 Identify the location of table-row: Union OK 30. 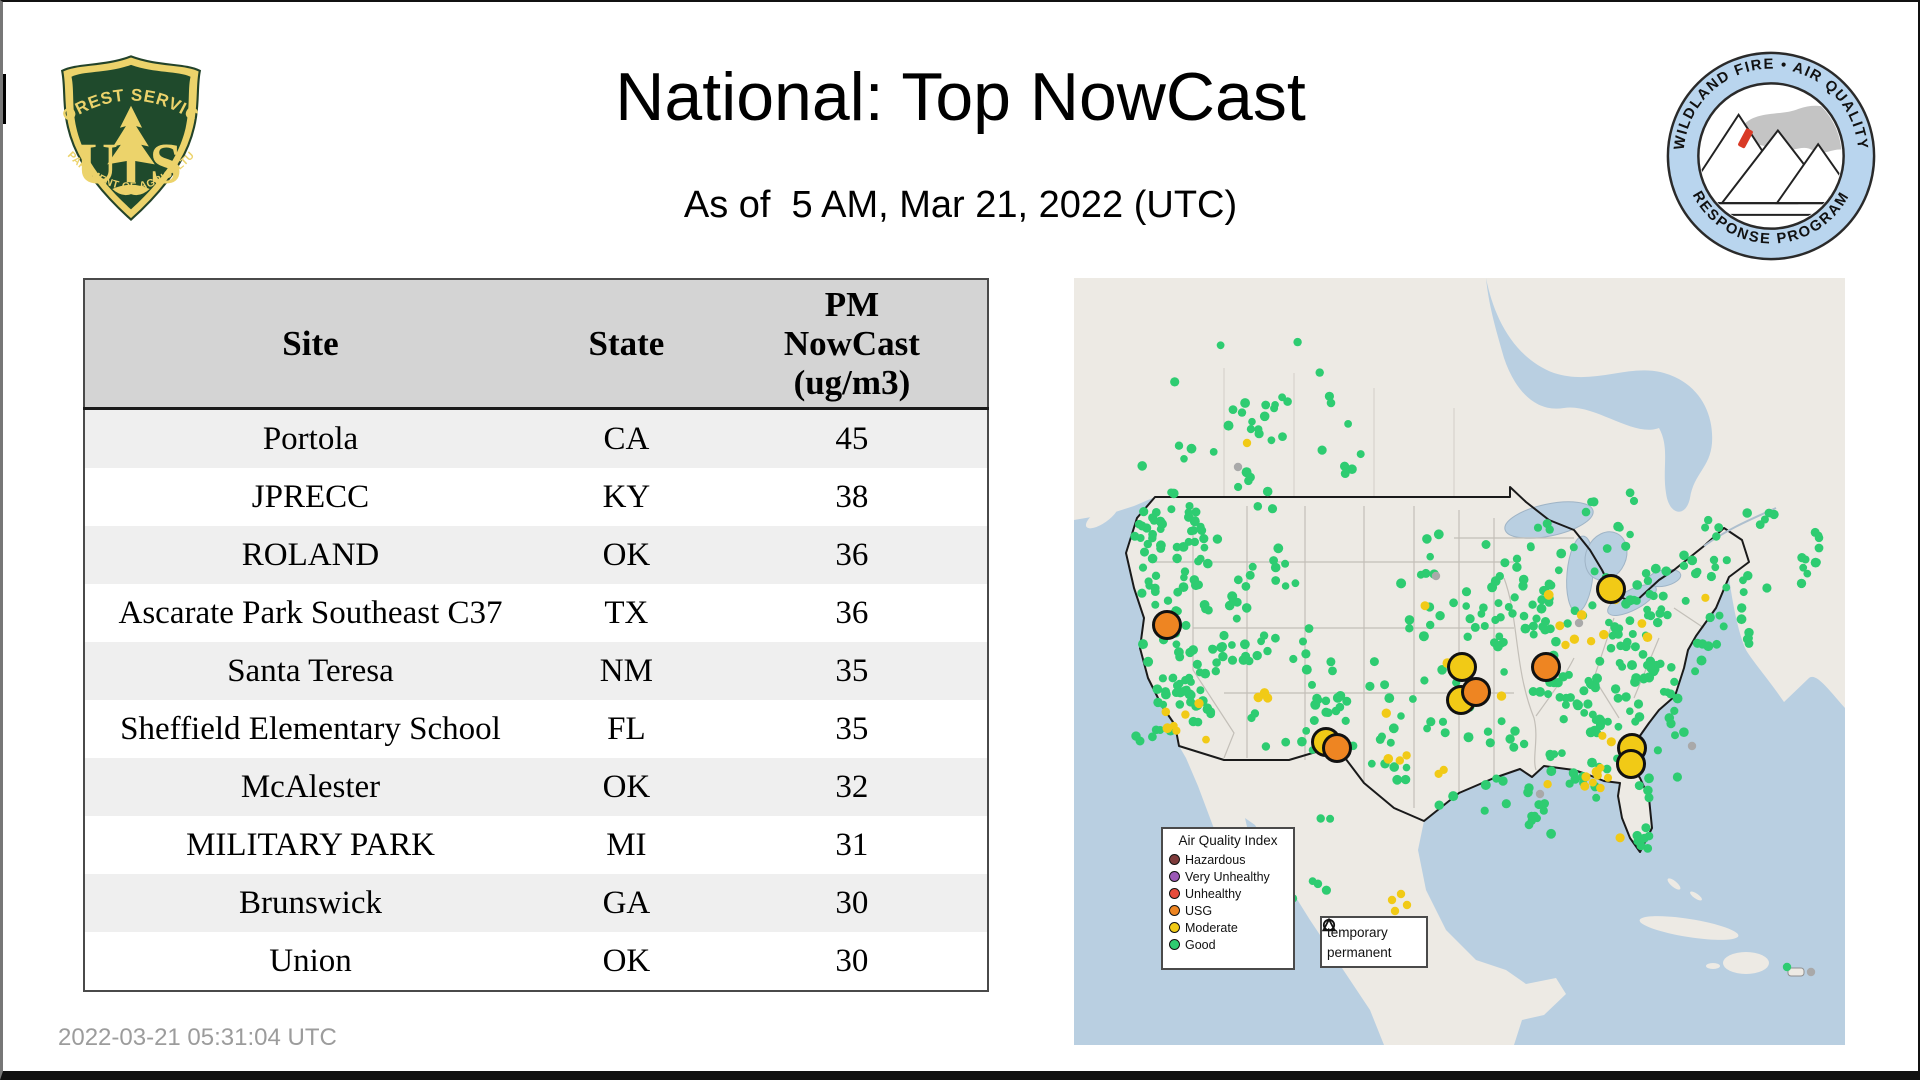
(536, 961).